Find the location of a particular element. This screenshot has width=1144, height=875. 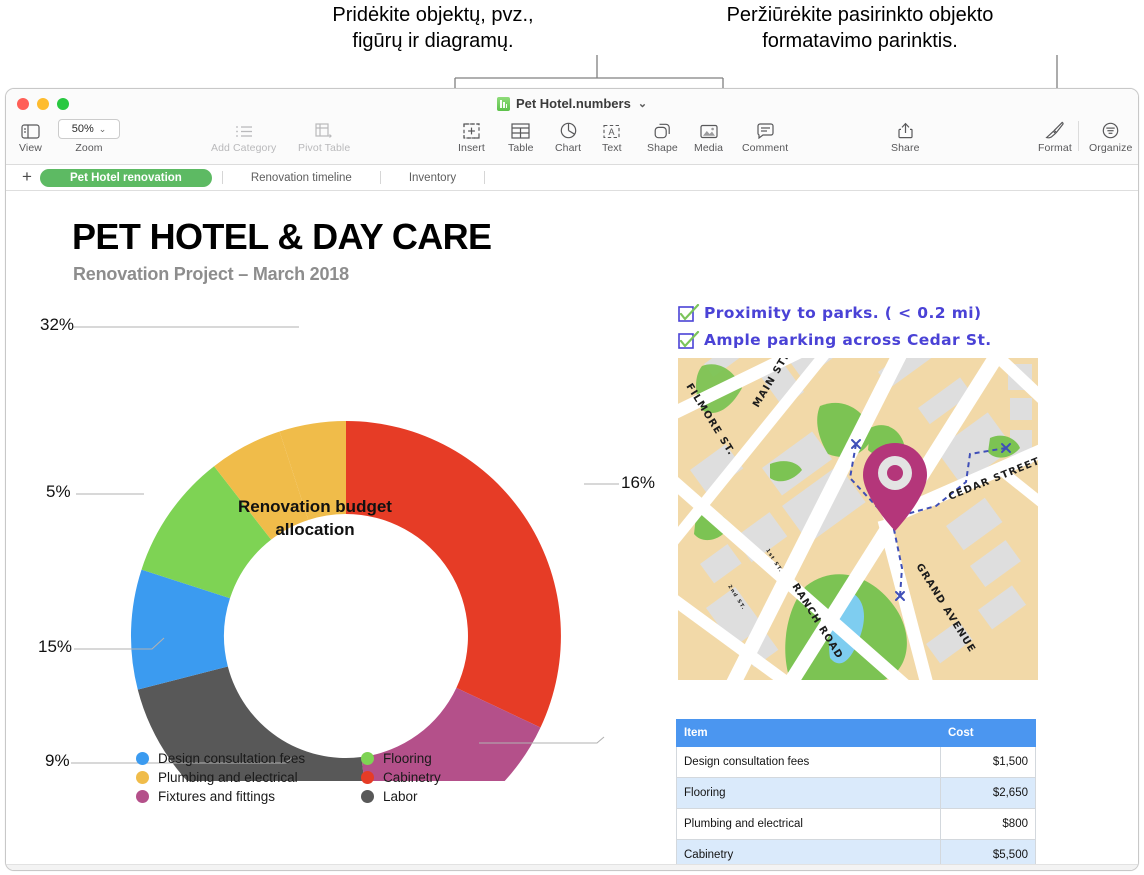

checklist-item: Ample parking across Cedar St. is located at coordinates (863, 339).